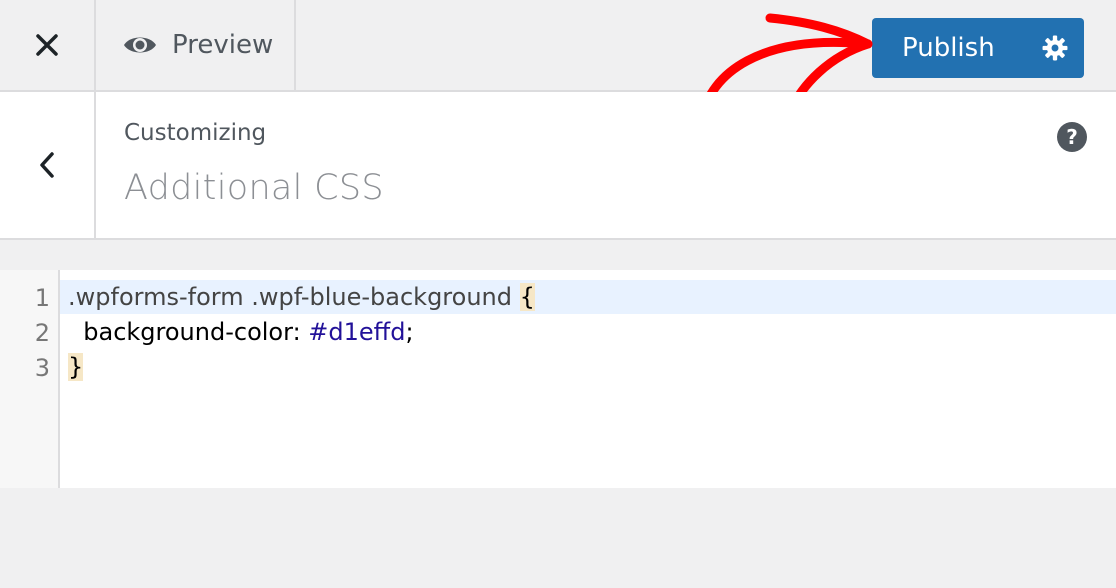  I want to click on line-number: 2, so click(42, 333).